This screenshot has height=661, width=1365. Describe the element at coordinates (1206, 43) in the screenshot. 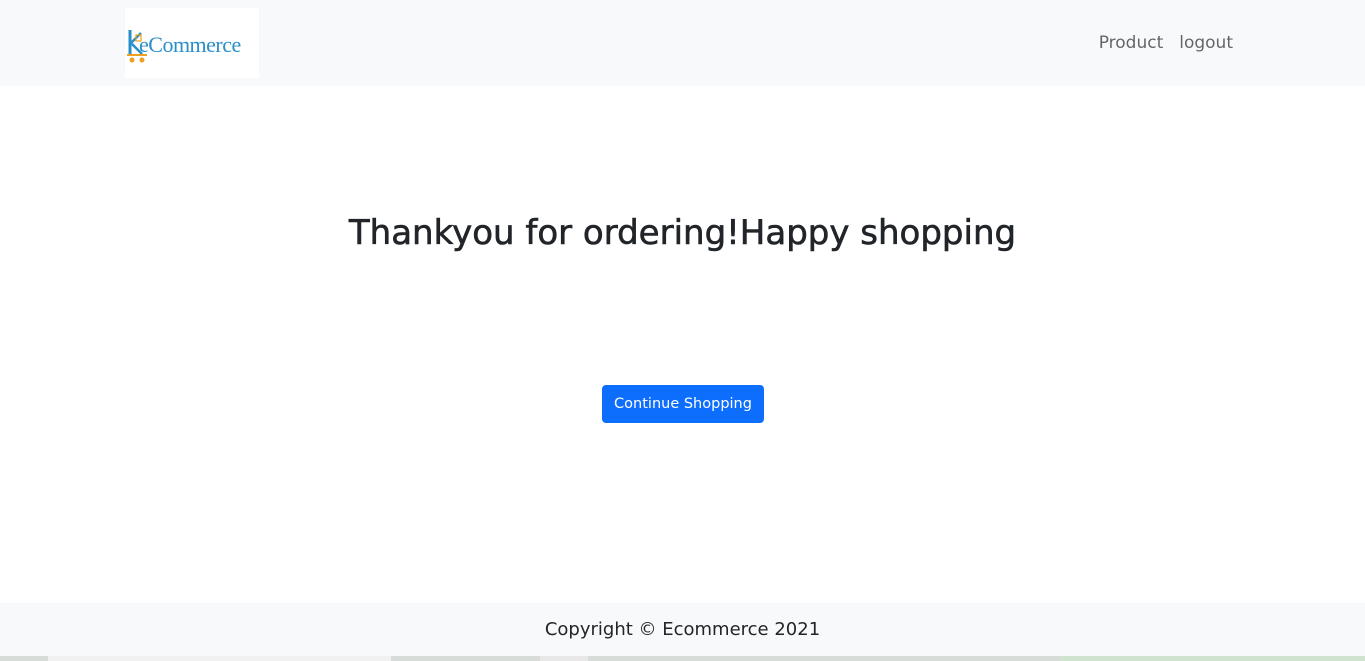

I see `nav-link-logout: logout` at that location.